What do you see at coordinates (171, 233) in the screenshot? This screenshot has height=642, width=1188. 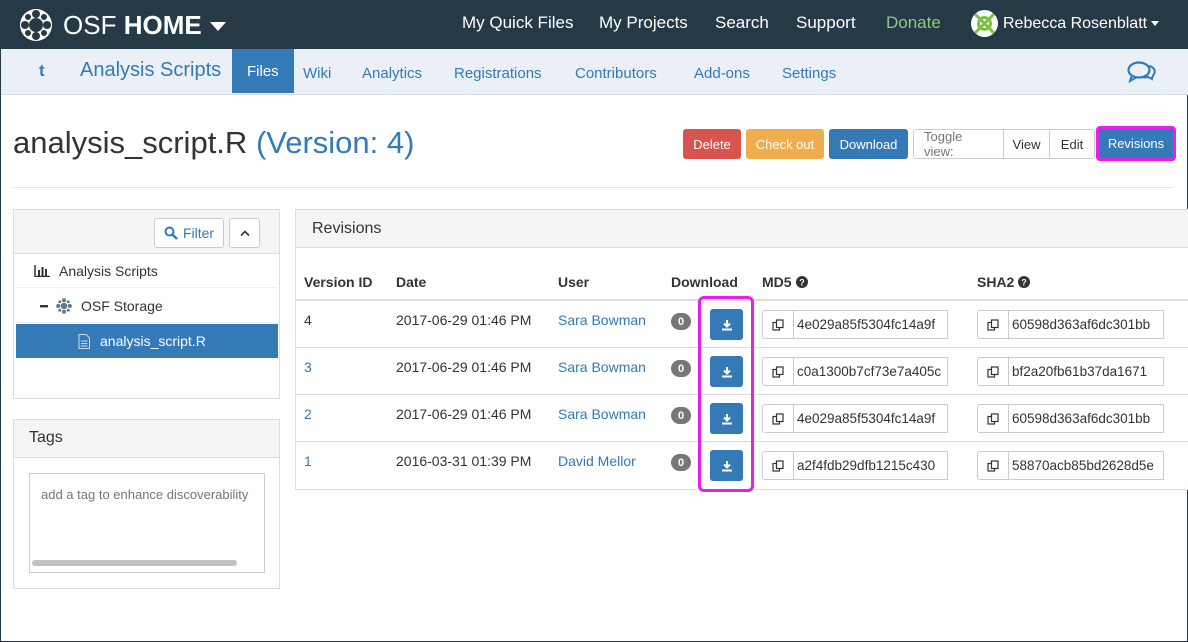 I see `search-icon` at bounding box center [171, 233].